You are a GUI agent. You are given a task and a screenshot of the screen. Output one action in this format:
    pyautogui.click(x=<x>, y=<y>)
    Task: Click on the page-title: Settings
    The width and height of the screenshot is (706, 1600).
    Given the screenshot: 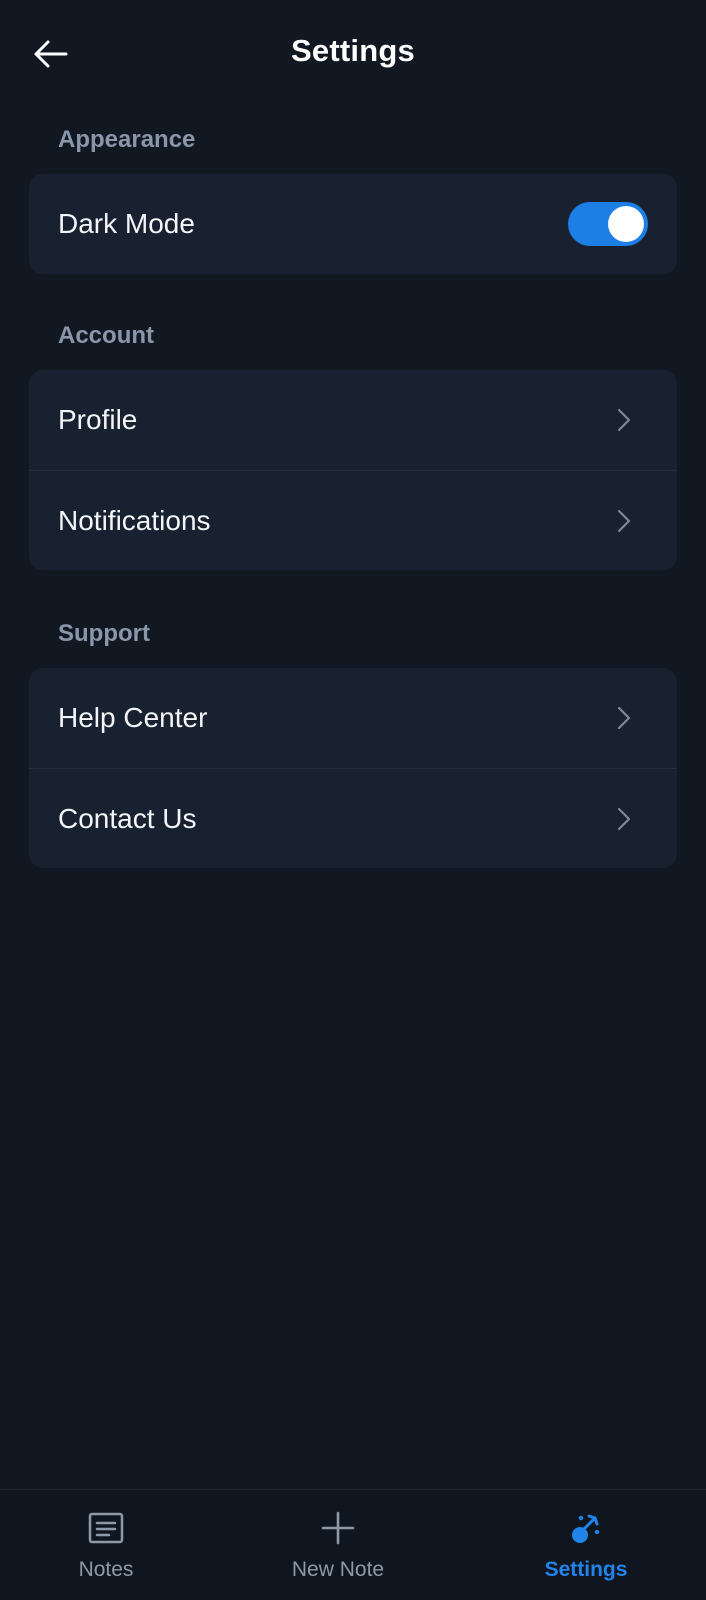 What is the action you would take?
    pyautogui.click(x=353, y=50)
    